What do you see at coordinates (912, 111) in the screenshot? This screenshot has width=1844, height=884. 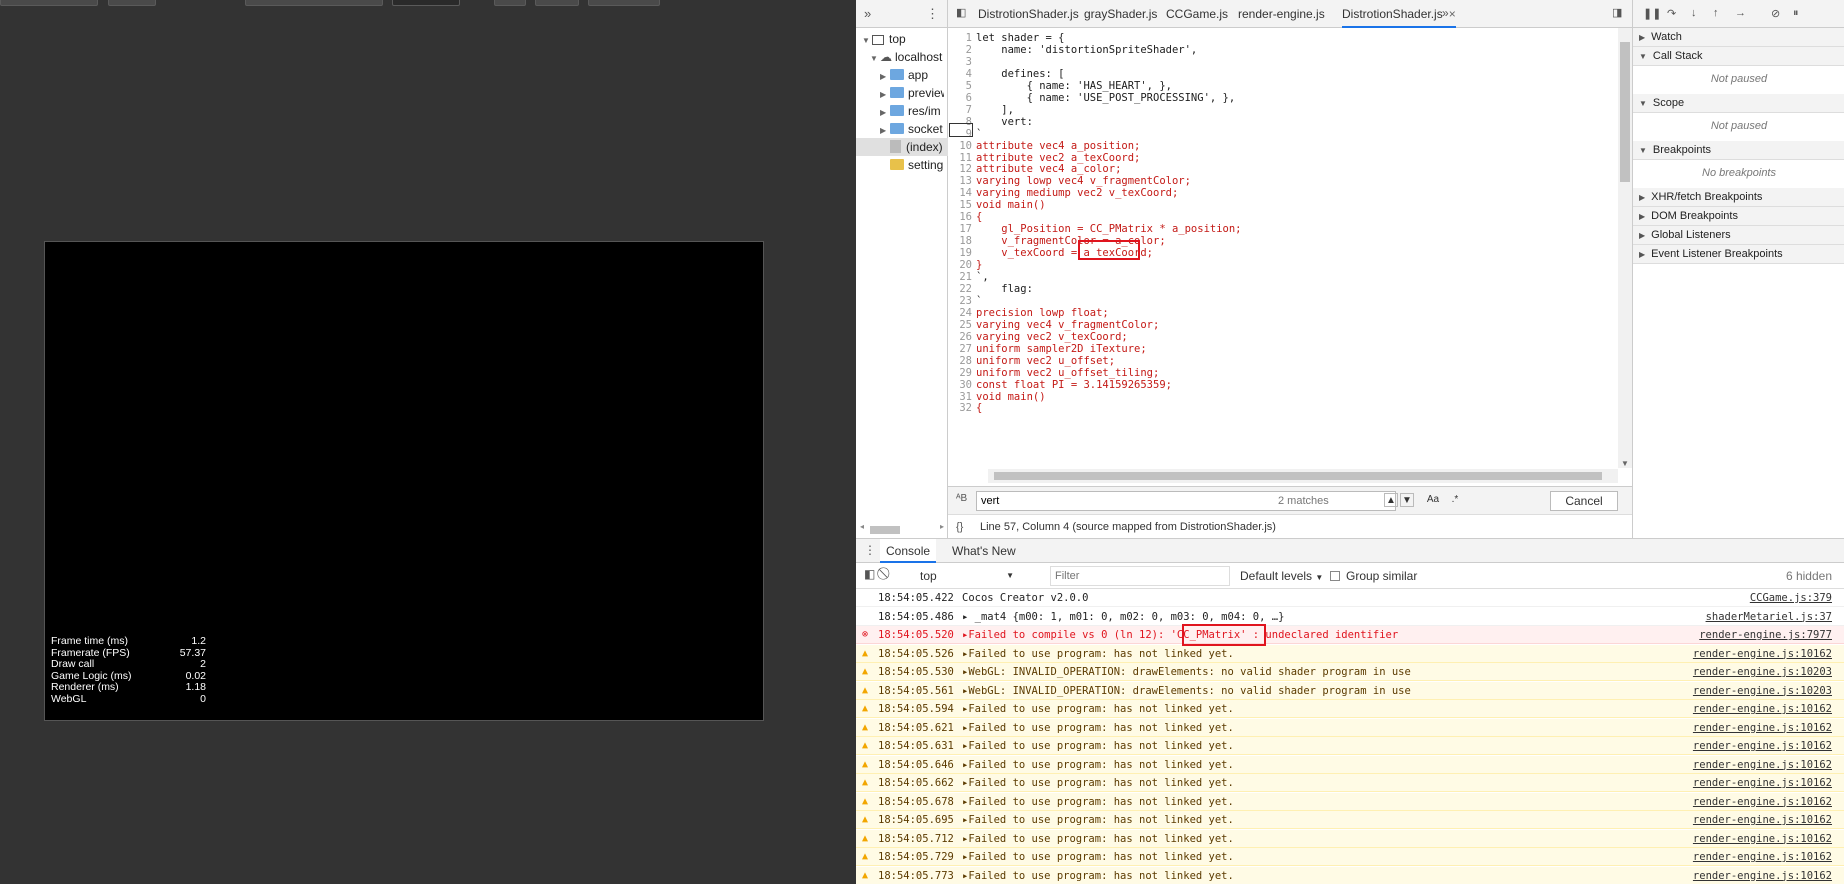 I see `tree-item: ▶ res/im` at bounding box center [912, 111].